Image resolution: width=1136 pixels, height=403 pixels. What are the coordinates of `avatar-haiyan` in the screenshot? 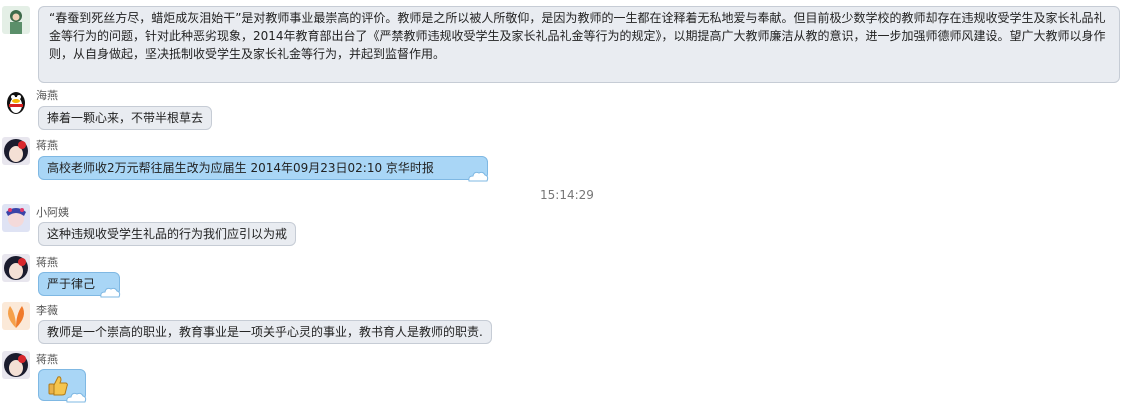 It's located at (16, 101).